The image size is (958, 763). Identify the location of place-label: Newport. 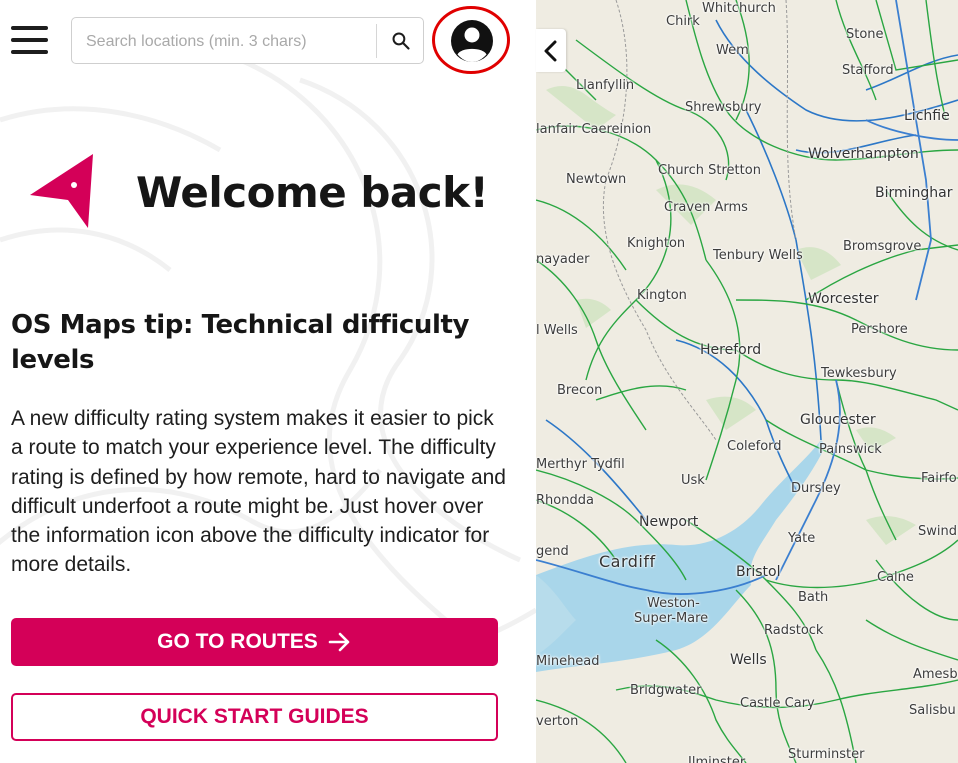
(669, 522).